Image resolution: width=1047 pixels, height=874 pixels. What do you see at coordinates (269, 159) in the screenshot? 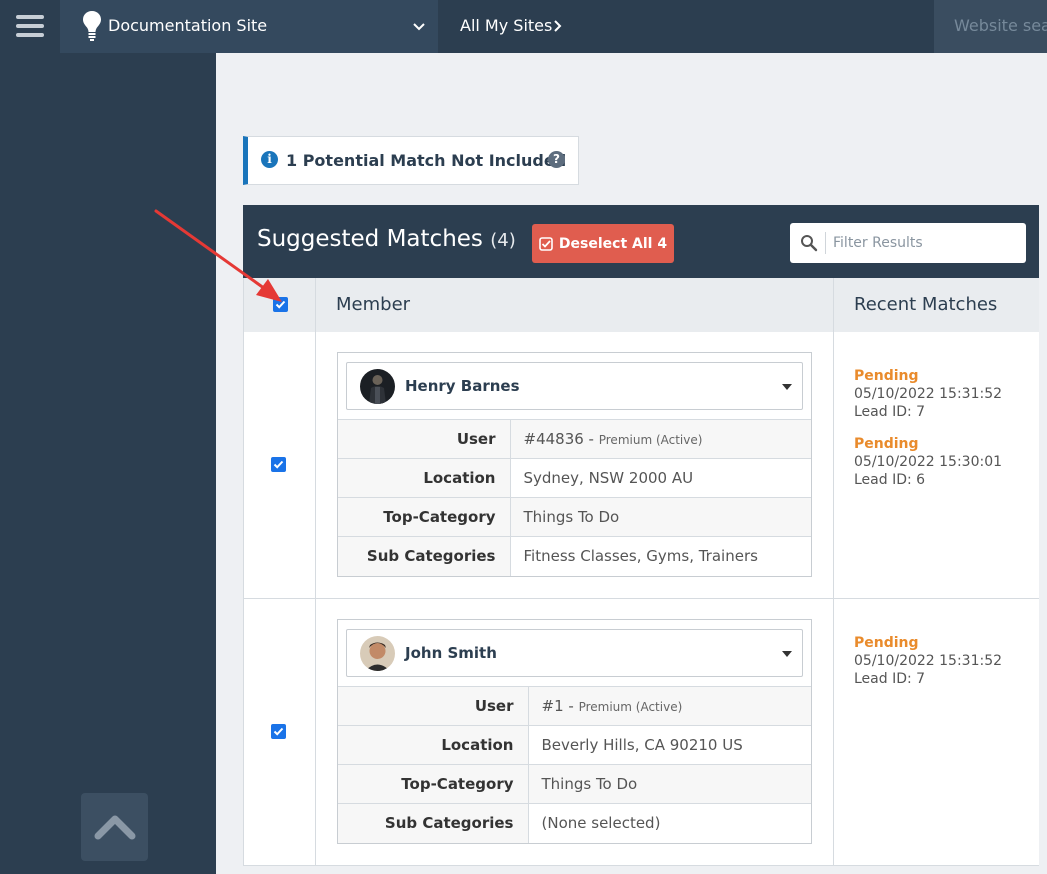
I see `info-icon: i` at bounding box center [269, 159].